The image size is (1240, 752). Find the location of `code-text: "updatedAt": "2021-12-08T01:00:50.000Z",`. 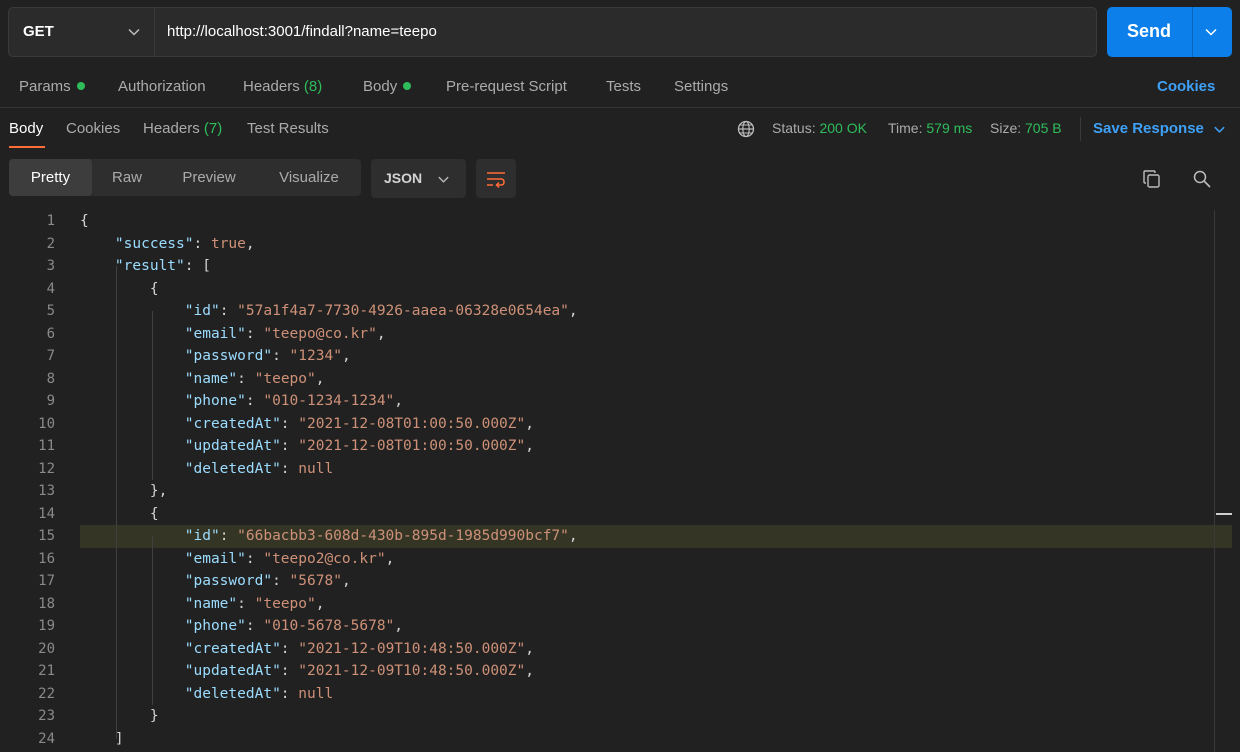

code-text: "updatedAt": "2021-12-08T01:00:50.000Z", is located at coordinates (307, 446).